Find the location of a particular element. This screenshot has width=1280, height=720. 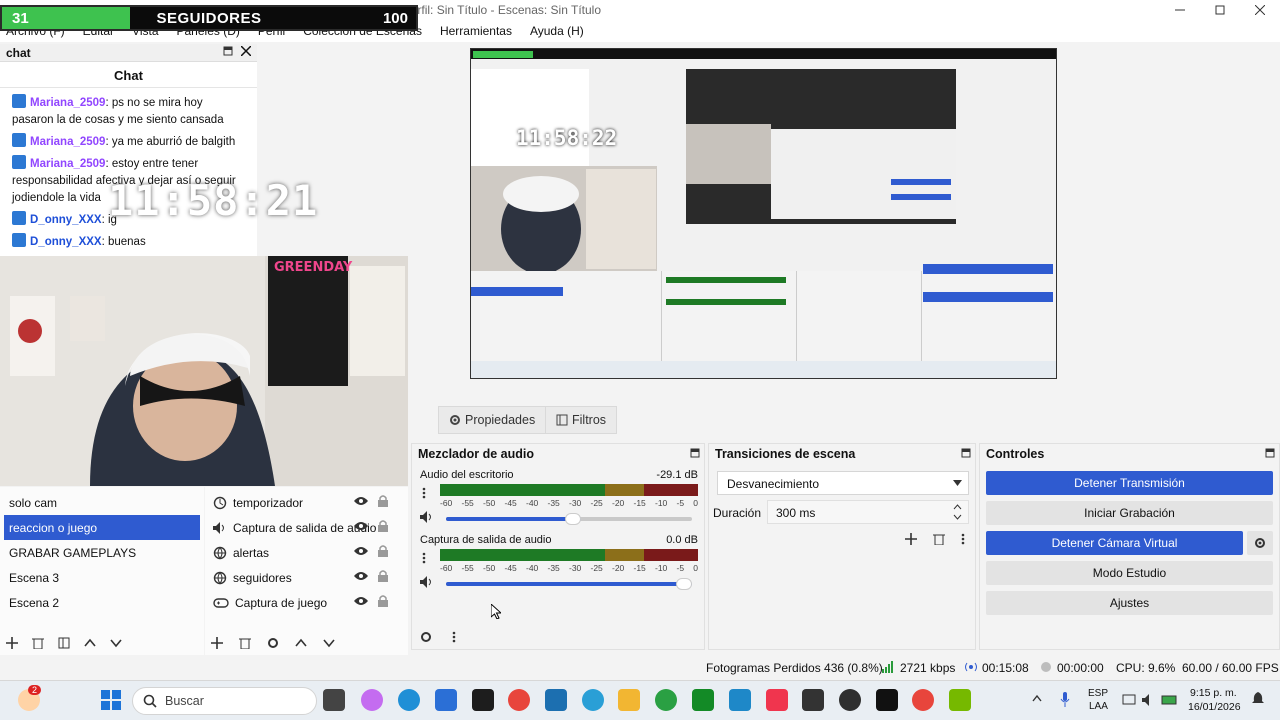

source-down-icon is located at coordinates (329, 643).